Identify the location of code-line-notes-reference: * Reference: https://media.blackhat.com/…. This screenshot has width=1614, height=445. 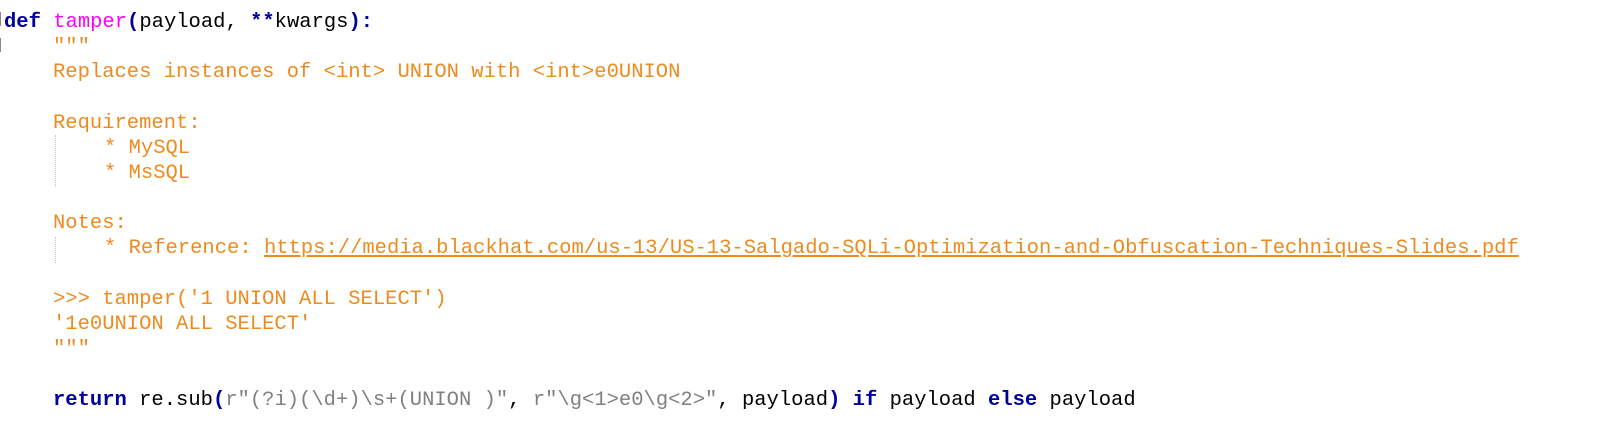
(811, 248).